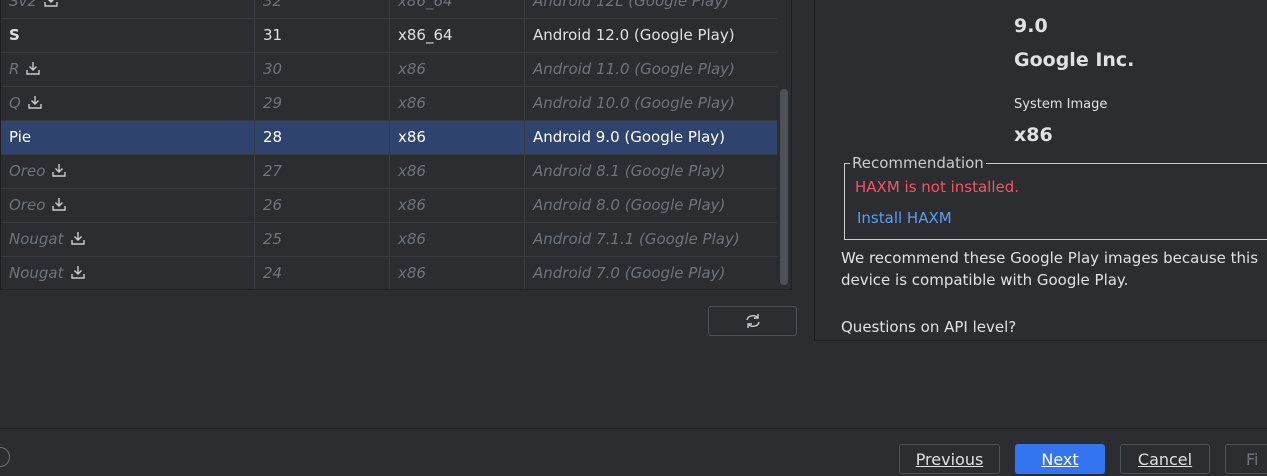  Describe the element at coordinates (14, 69) in the screenshot. I see `release-name-cell-text: R` at that location.